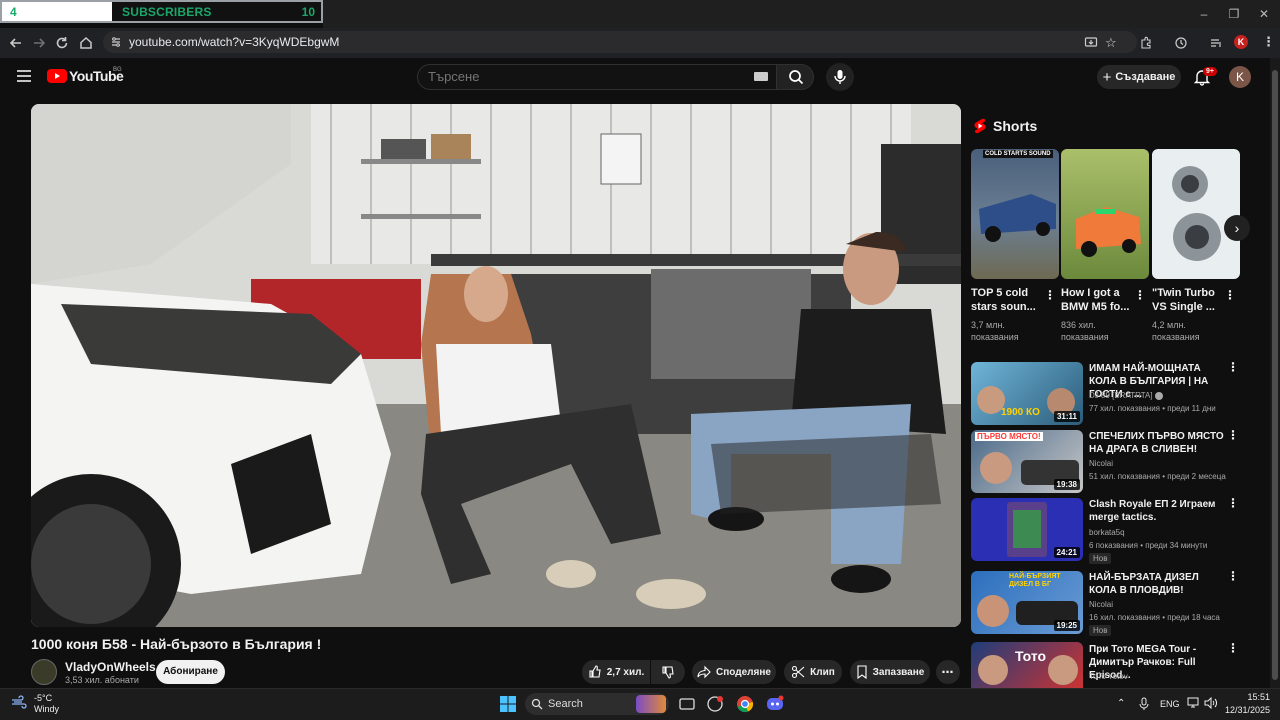 The image size is (1280, 720). What do you see at coordinates (1066, 552) in the screenshot?
I see `video-duration: 24:21` at bounding box center [1066, 552].